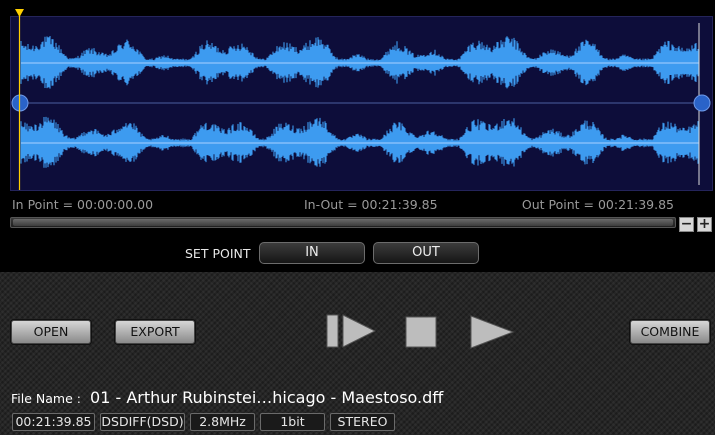  Describe the element at coordinates (597, 204) in the screenshot. I see `out-point-readout: Out Point = 00:21:39.85` at that location.